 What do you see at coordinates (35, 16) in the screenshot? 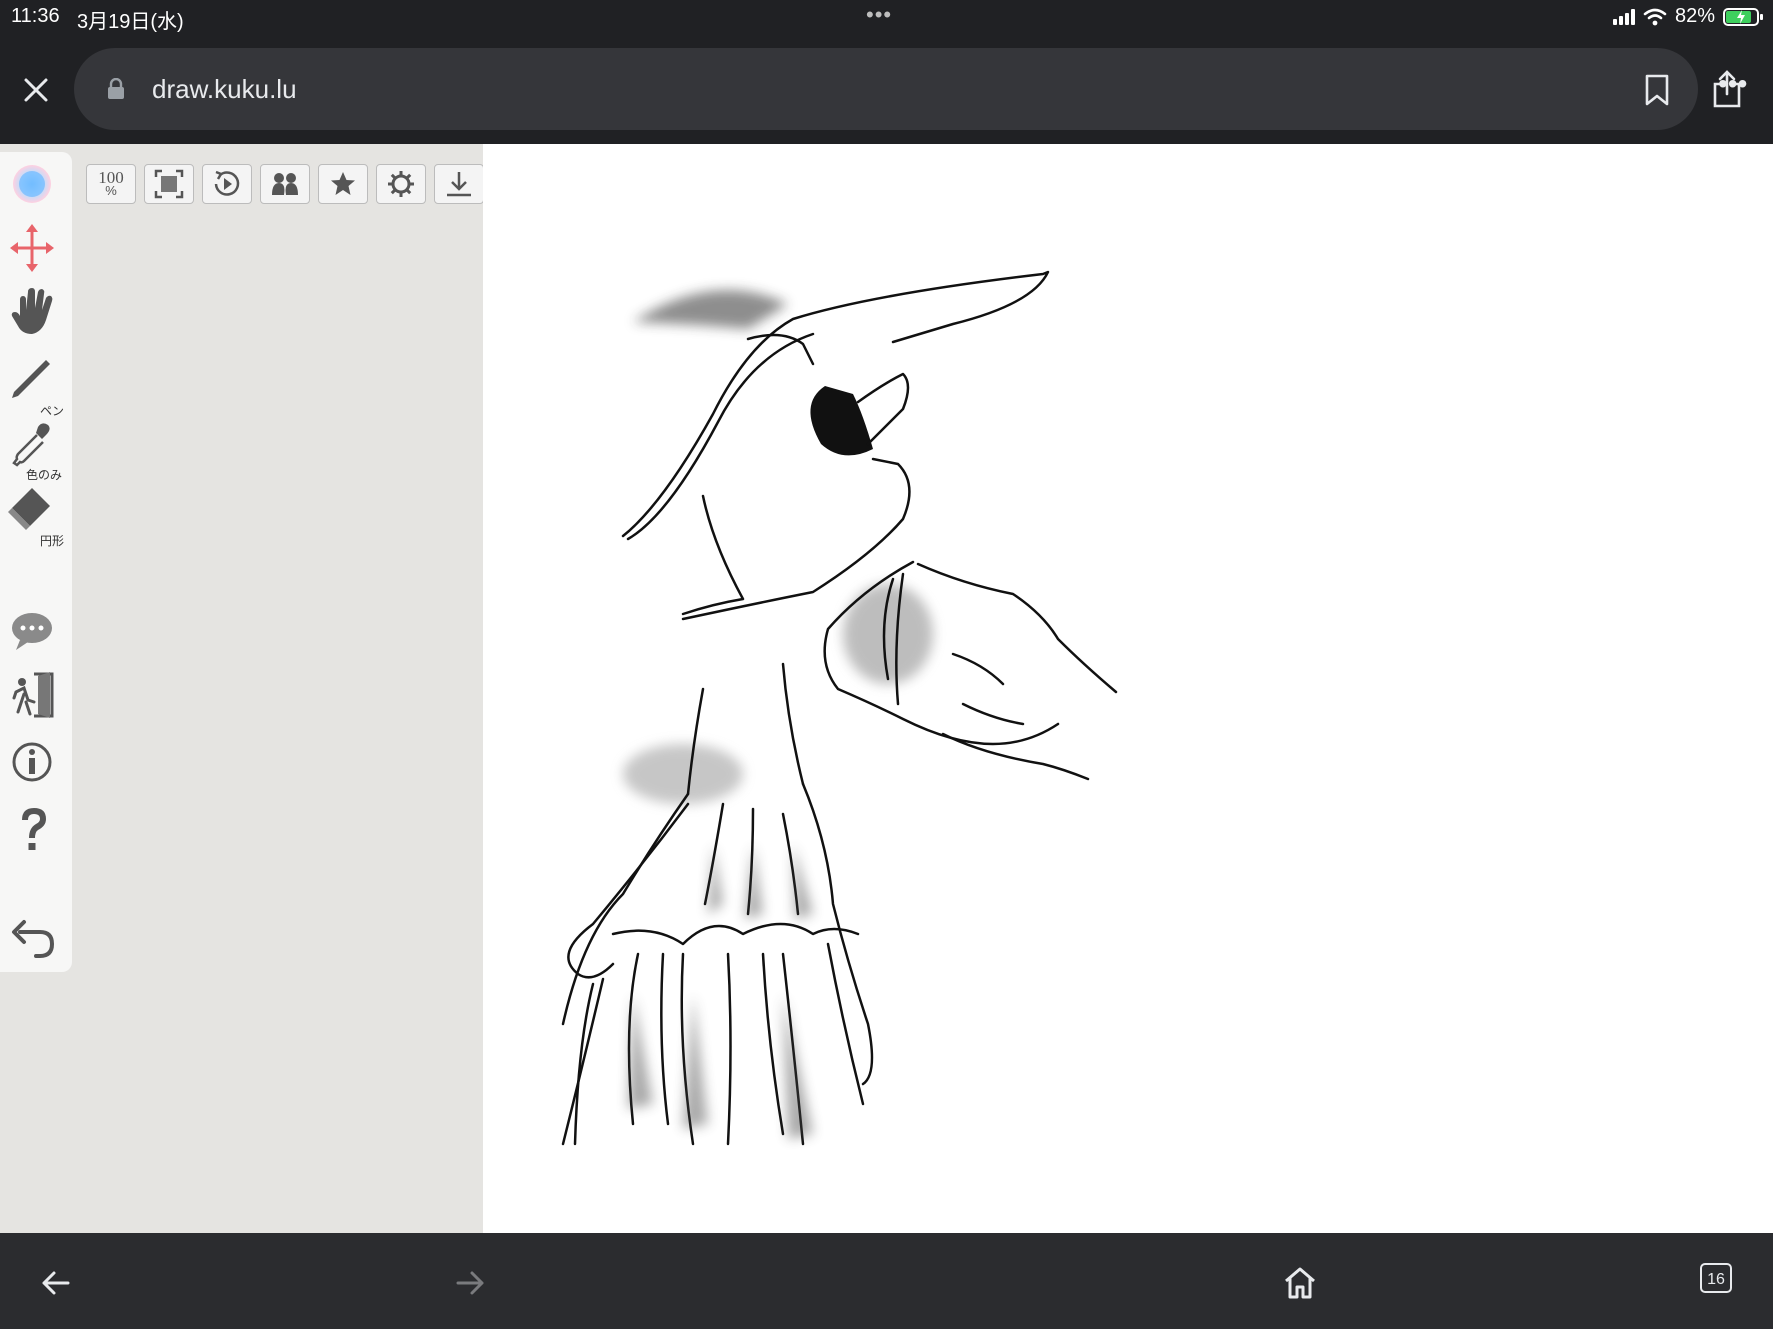
I see `status-time: 11:36` at bounding box center [35, 16].